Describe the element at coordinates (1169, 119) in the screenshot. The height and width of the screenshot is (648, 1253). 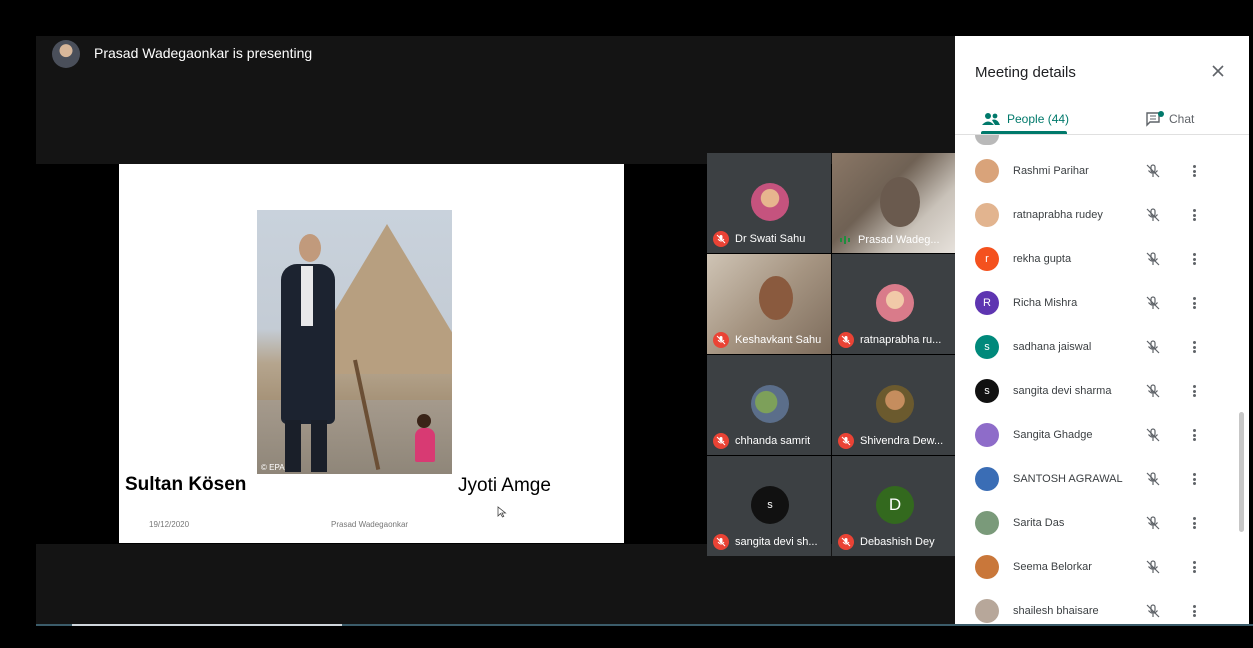
I see `tab-chat: Chat` at that location.